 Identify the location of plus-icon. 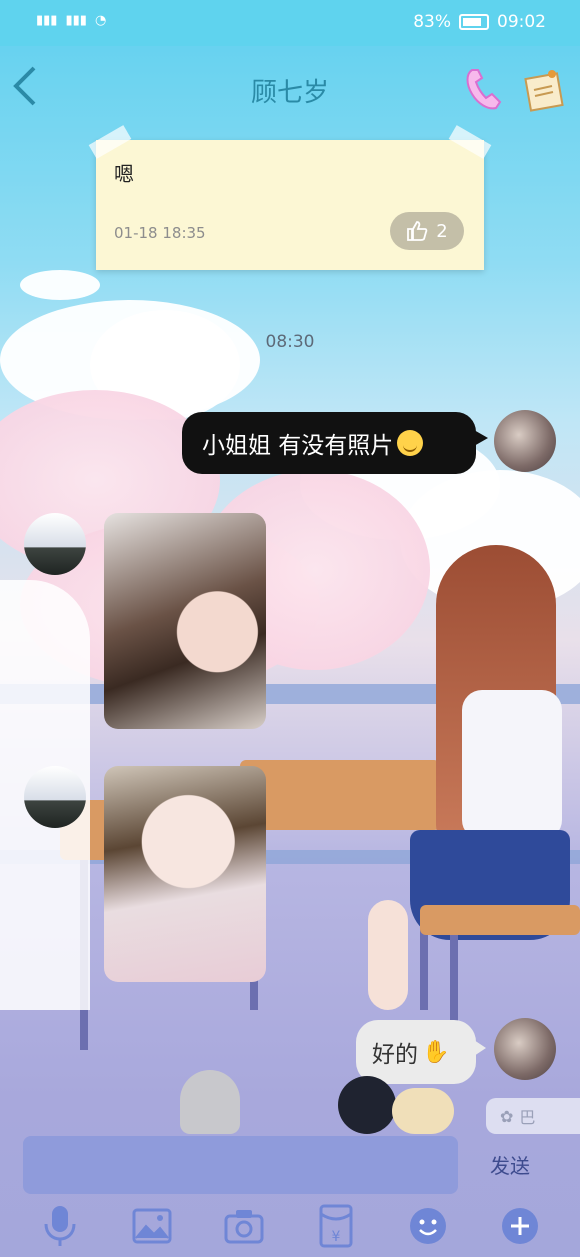
(520, 1225).